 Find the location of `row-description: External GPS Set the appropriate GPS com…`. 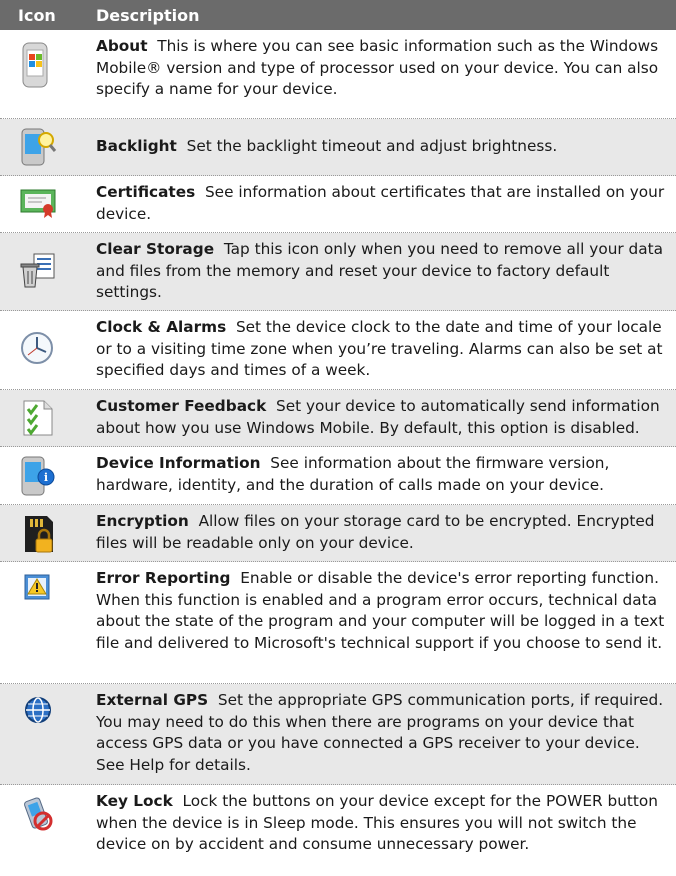

row-description: External GPS Set the appropriate GPS com… is located at coordinates (386, 734).